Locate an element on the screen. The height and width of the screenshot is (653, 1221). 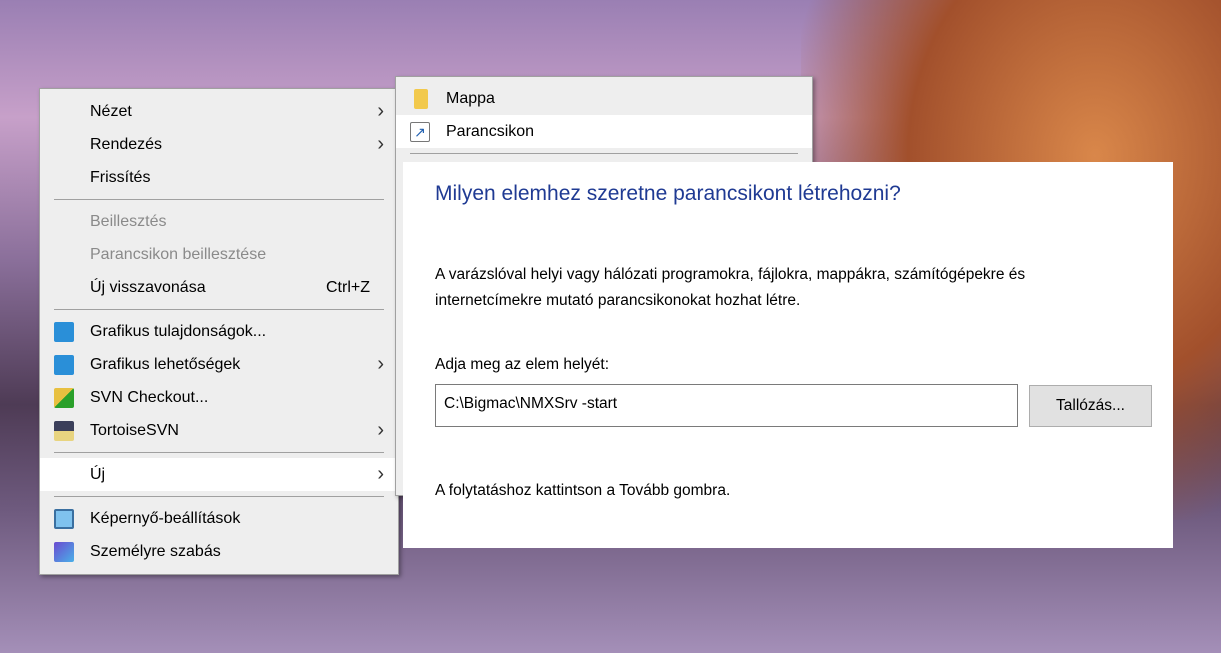
location-label: Adja meg az elem helyét: is located at coordinates (522, 364).